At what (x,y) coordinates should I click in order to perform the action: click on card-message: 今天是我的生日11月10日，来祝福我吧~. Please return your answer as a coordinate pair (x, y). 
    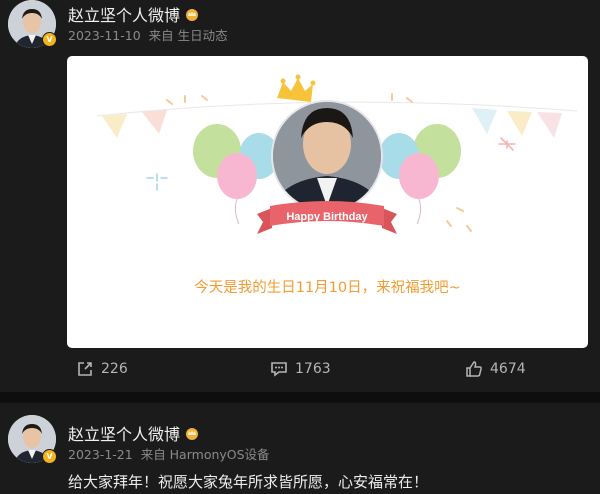
    Looking at the image, I should click on (327, 288).